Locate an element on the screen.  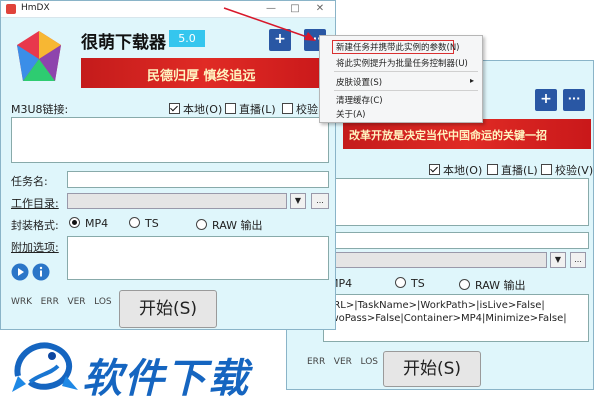
version-badge: 5.0 is located at coordinates (187, 38).